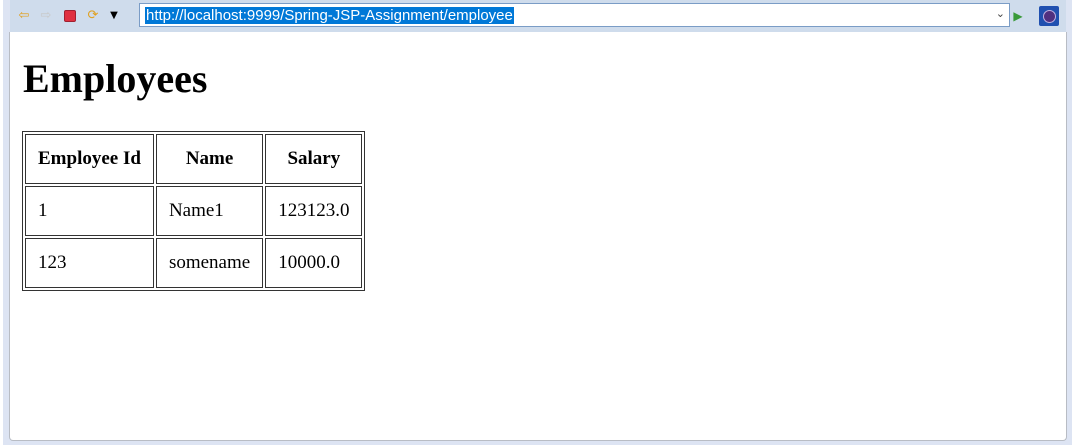  Describe the element at coordinates (209, 263) in the screenshot. I see `cell-name: somename` at that location.